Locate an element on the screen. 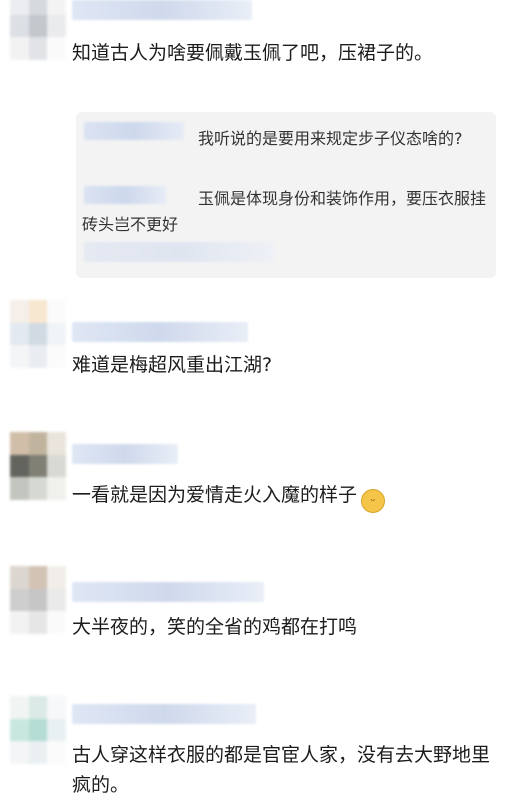 Image resolution: width=516 pixels, height=801 pixels. comment-item: 古人穿这样衣服的都是官宦人家，没有去大野地里疯的。 is located at coordinates (258, 748).